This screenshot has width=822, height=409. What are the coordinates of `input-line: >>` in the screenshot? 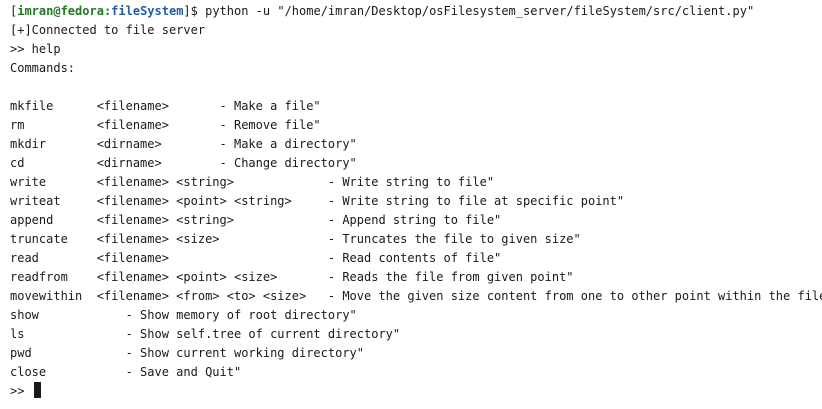 It's located at (416, 391).